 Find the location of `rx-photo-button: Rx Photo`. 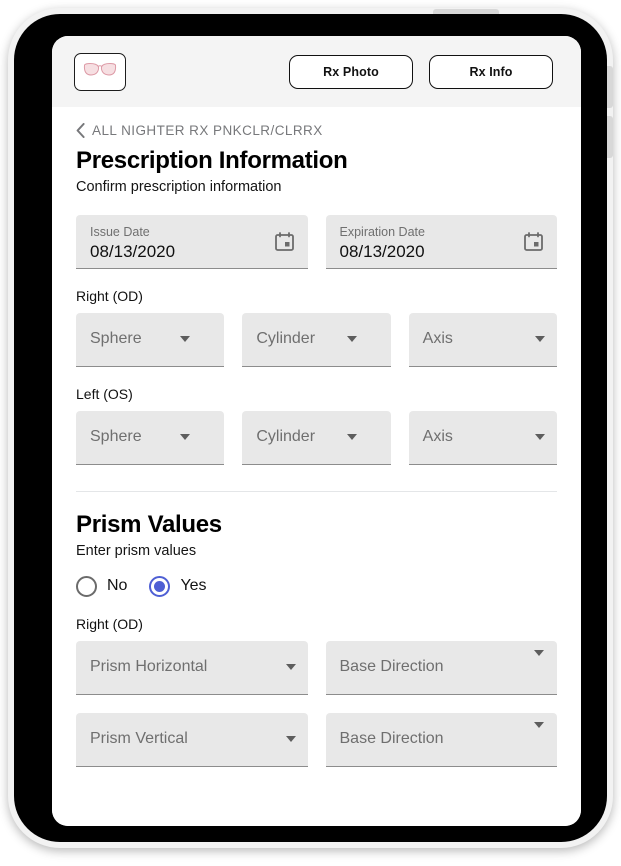

rx-photo-button: Rx Photo is located at coordinates (351, 71).